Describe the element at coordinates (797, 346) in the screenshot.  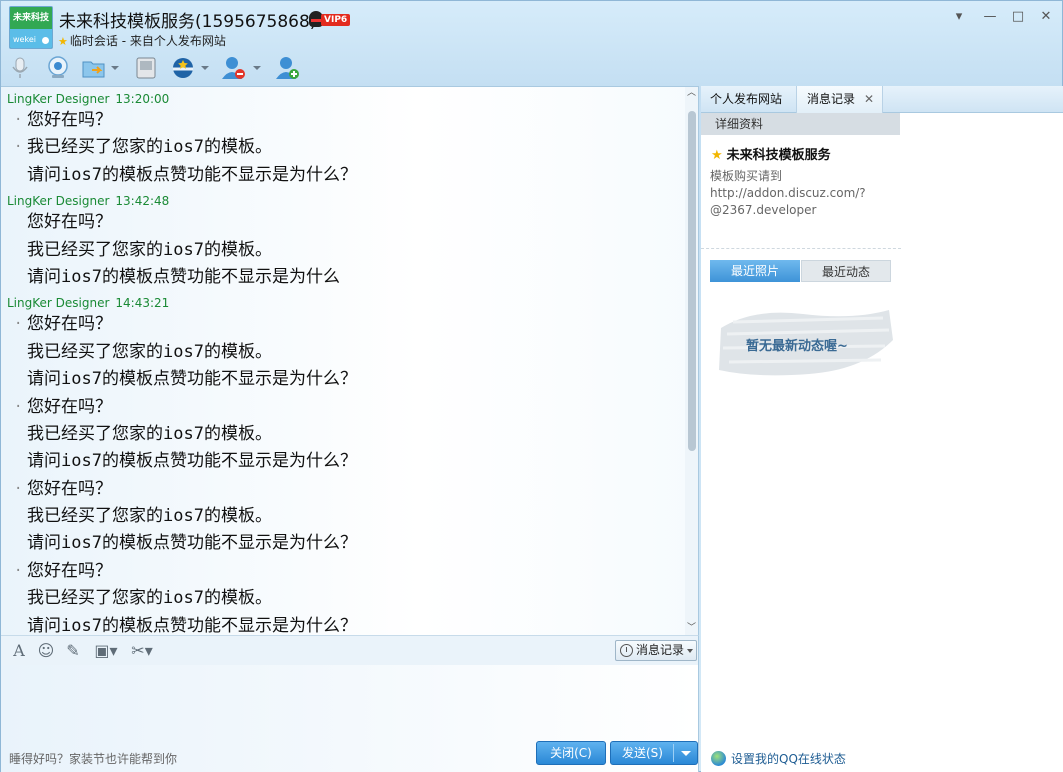
I see `empty-state-text: 暂无最新动态喔~` at that location.